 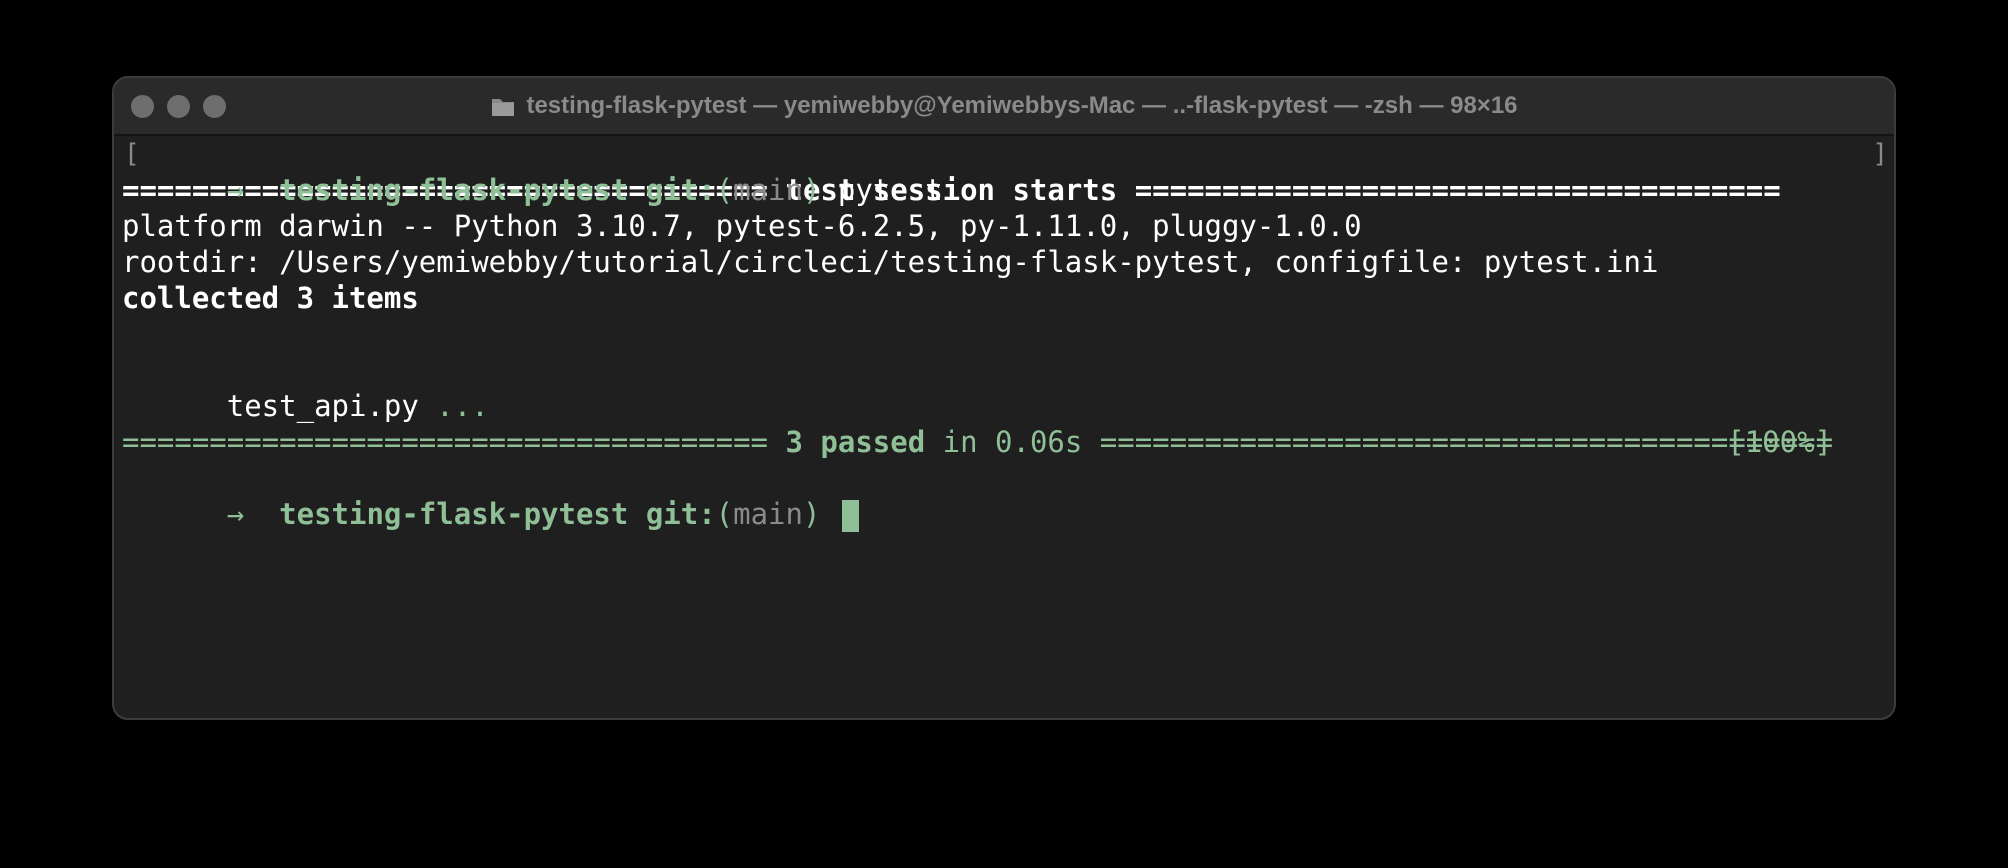 What do you see at coordinates (1012, 442) in the screenshot?
I see `summary-time: in 0.06s` at bounding box center [1012, 442].